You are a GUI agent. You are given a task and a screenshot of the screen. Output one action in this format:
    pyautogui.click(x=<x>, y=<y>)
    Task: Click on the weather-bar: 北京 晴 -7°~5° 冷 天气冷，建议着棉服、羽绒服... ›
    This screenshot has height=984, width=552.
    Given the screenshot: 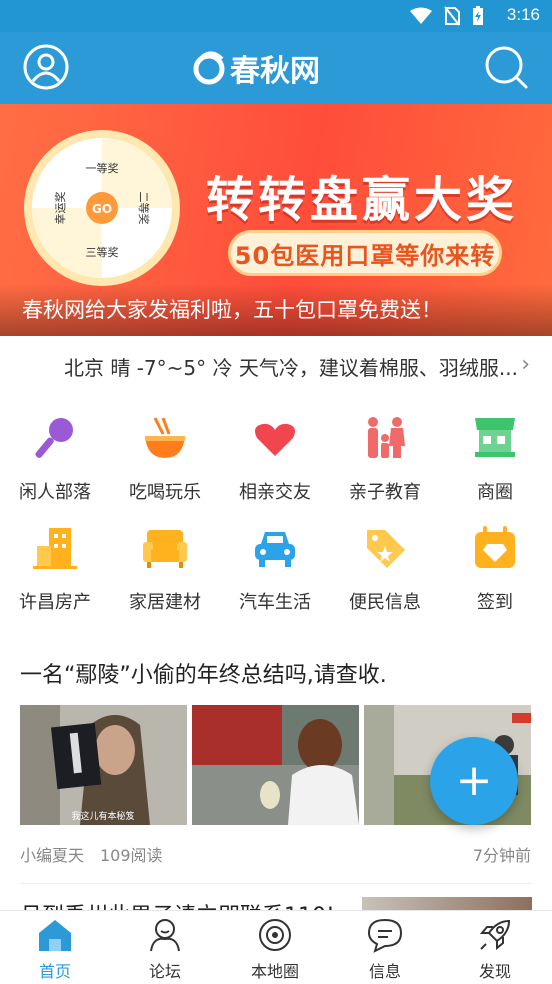 What is the action you would take?
    pyautogui.click(x=276, y=365)
    